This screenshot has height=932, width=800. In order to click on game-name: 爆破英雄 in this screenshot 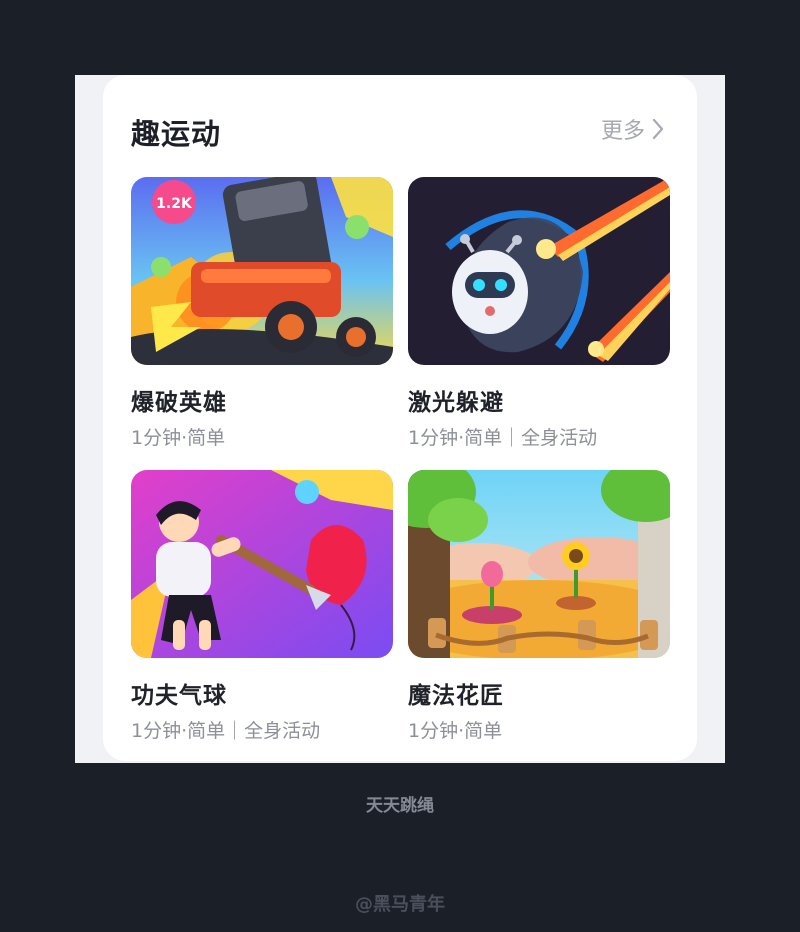, I will do `click(179, 403)`.